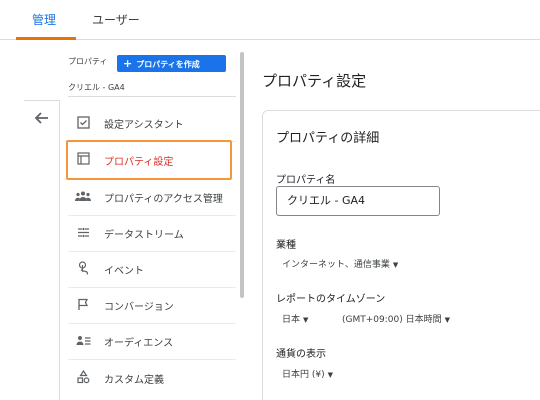 Image resolution: width=540 pixels, height=400 pixels. Describe the element at coordinates (134, 380) in the screenshot. I see `sidebar-item-label: カスタム定義` at that location.